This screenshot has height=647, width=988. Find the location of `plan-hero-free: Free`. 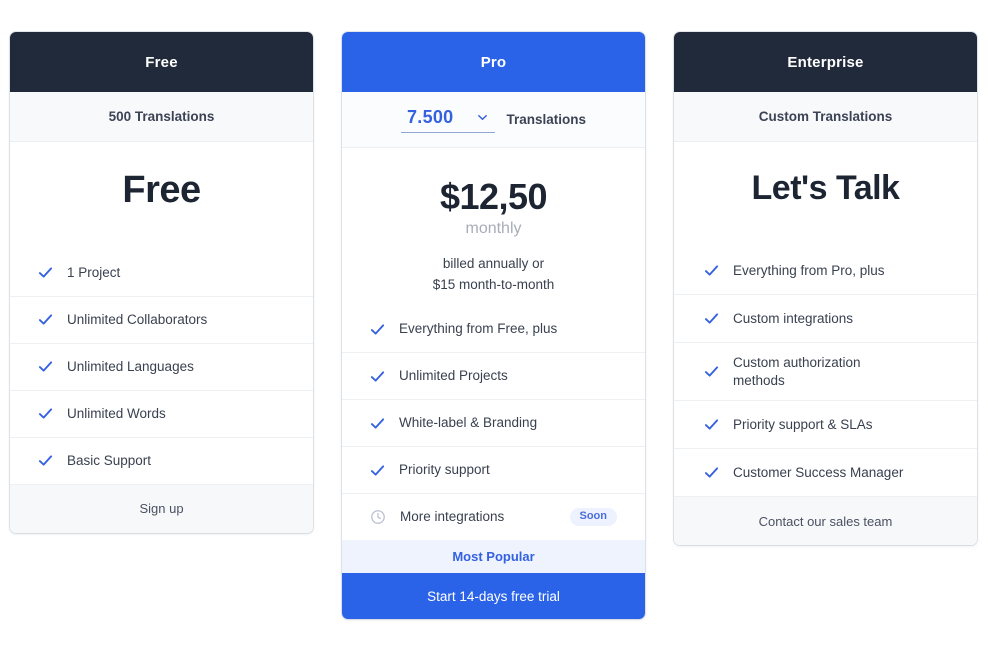

plan-hero-free: Free is located at coordinates (161, 191).